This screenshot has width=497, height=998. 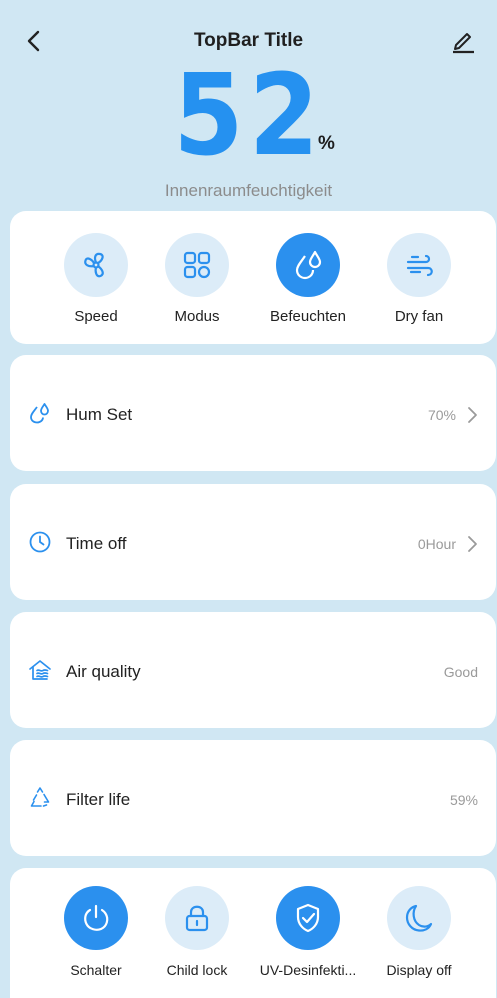 What do you see at coordinates (39, 413) in the screenshot?
I see `humidity-drops-icon` at bounding box center [39, 413].